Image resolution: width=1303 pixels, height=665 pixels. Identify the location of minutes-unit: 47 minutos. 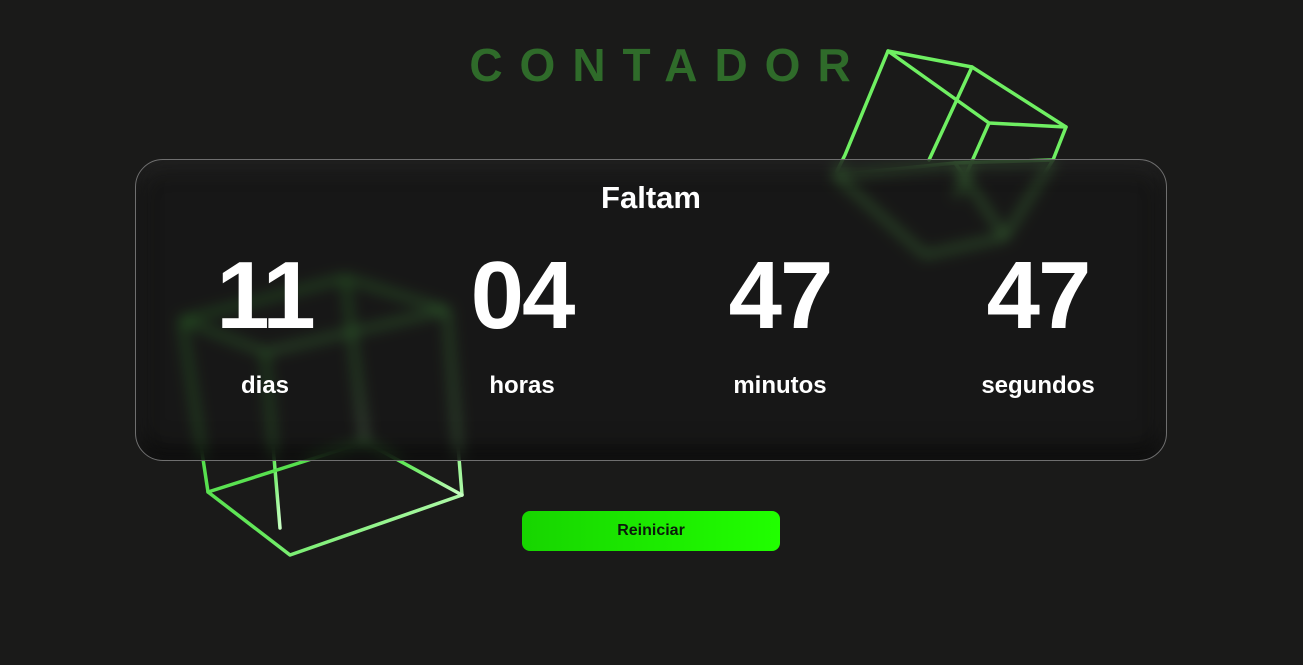
(780, 324).